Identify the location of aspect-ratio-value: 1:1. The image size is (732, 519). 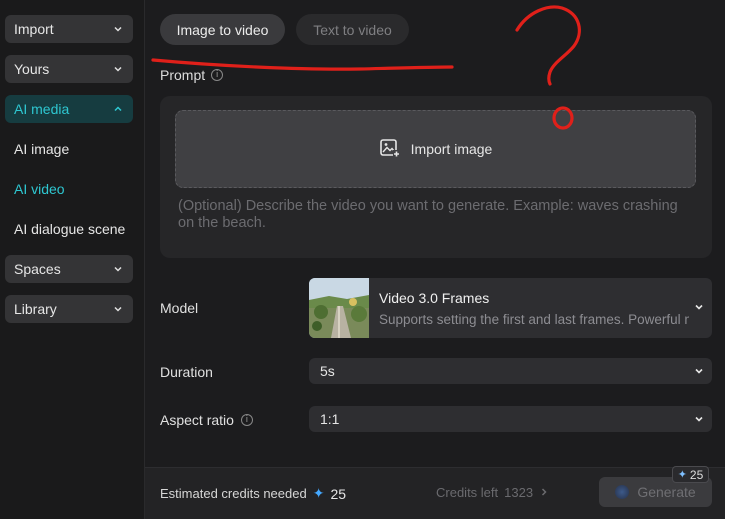
(330, 419).